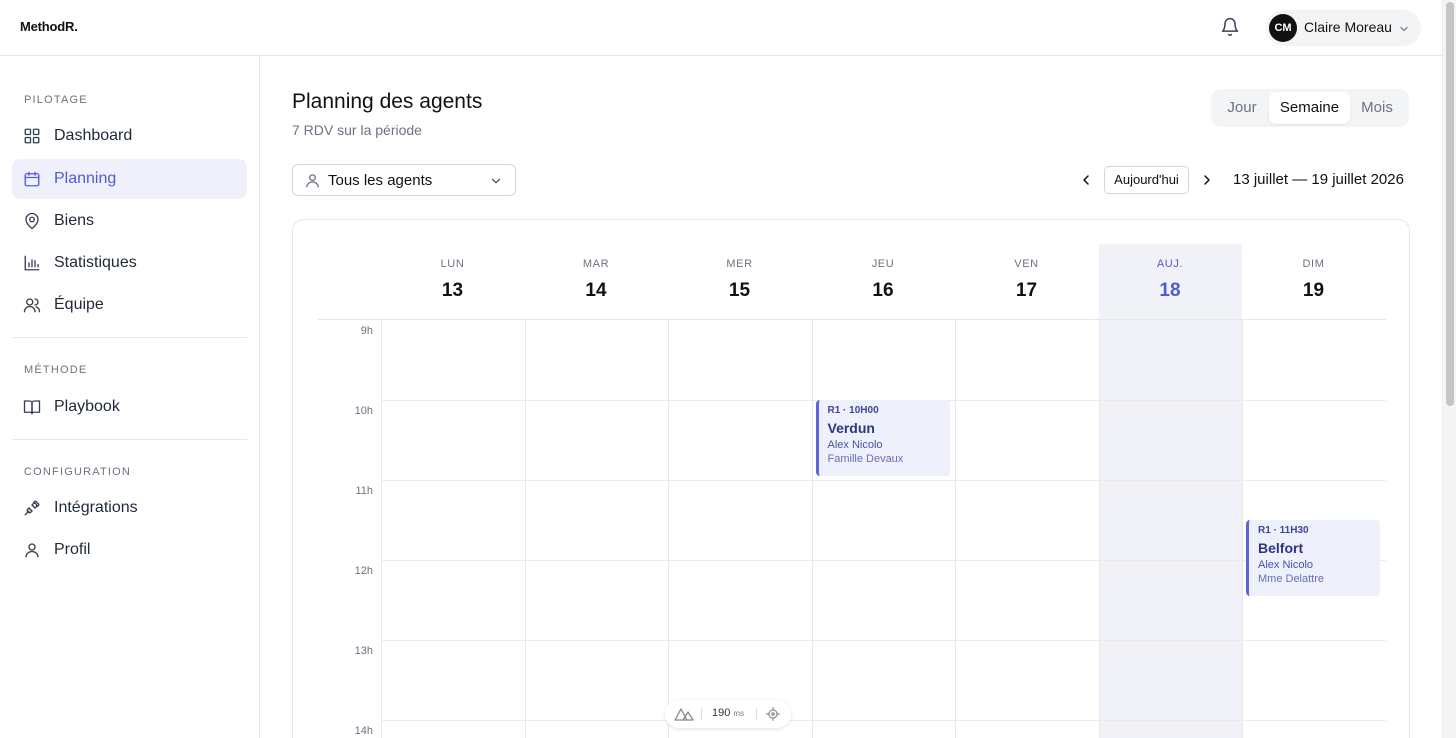 This screenshot has height=738, width=1456. What do you see at coordinates (87, 406) in the screenshot?
I see `sidebar-item-label: Playbook` at bounding box center [87, 406].